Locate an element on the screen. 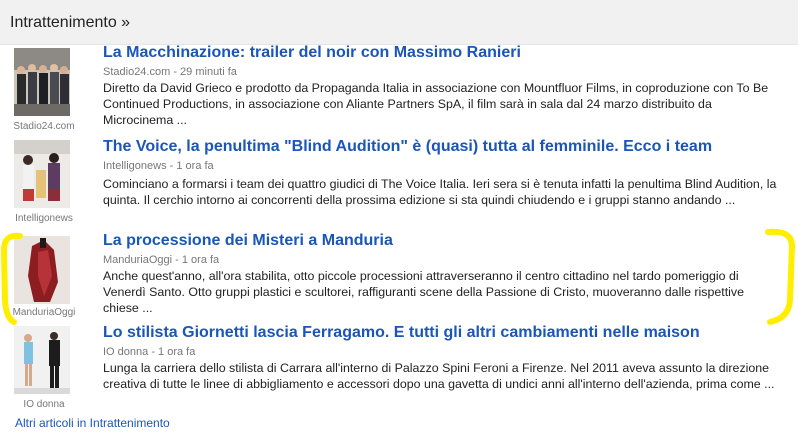  article-source: ManduriaOggi is located at coordinates (138, 260).